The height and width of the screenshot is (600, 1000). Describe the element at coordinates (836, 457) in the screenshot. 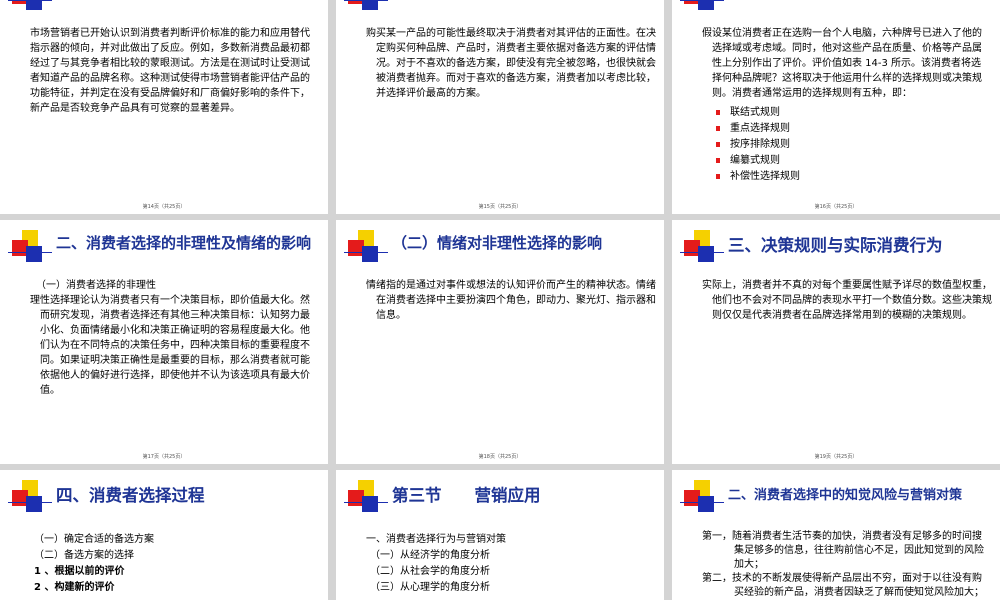

I see `page-number: 第19页（共25页）` at that location.